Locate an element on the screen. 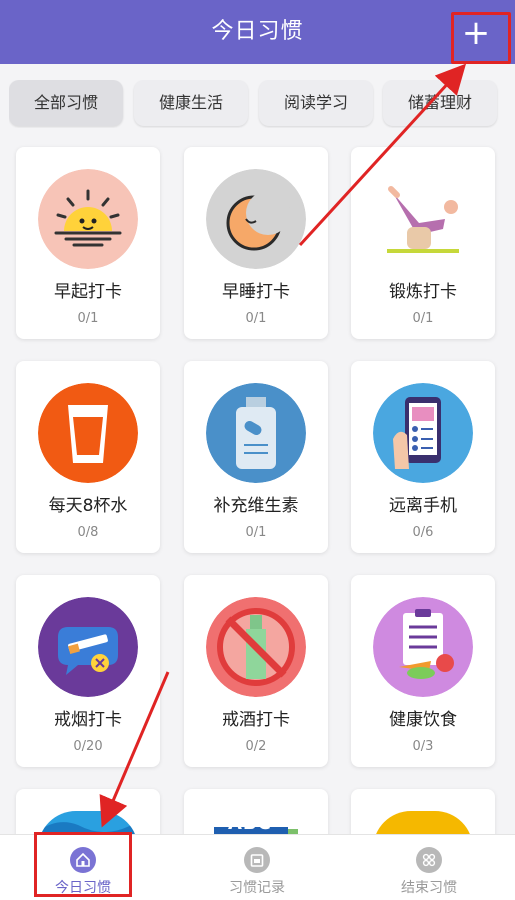 The height and width of the screenshot is (900, 515). habit-card-water: 每天8杯水 0/8 is located at coordinates (88, 457).